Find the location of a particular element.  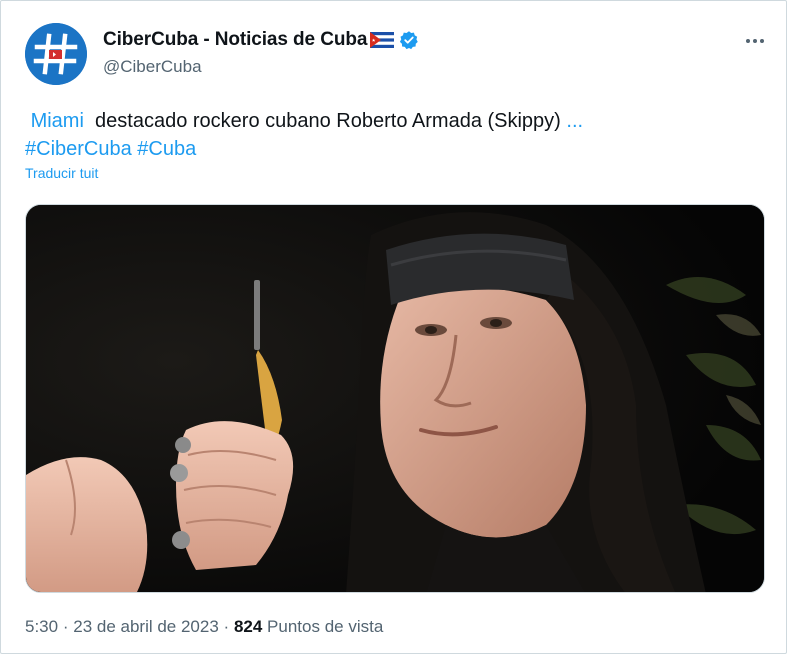

tweet-date: 23 de abril de 2023 is located at coordinates (146, 626).